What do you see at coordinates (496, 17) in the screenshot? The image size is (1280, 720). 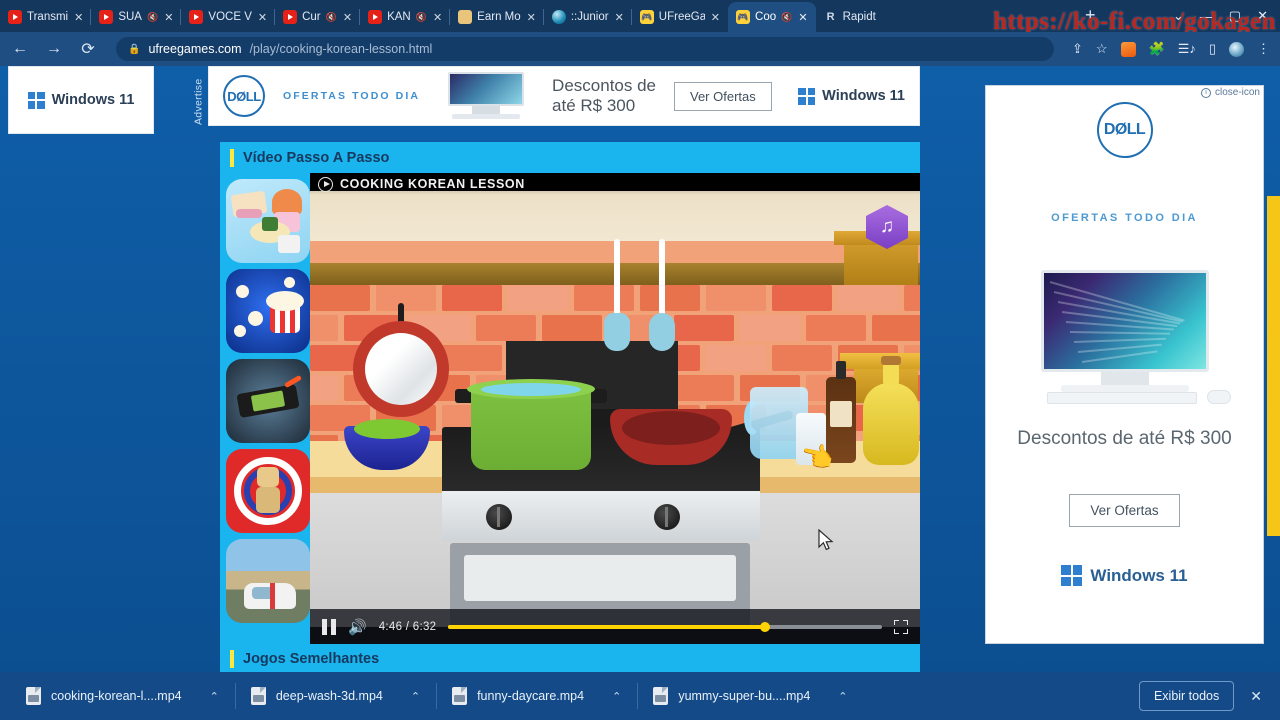 I see `browser-tab-5: Earn Mo ✕` at bounding box center [496, 17].